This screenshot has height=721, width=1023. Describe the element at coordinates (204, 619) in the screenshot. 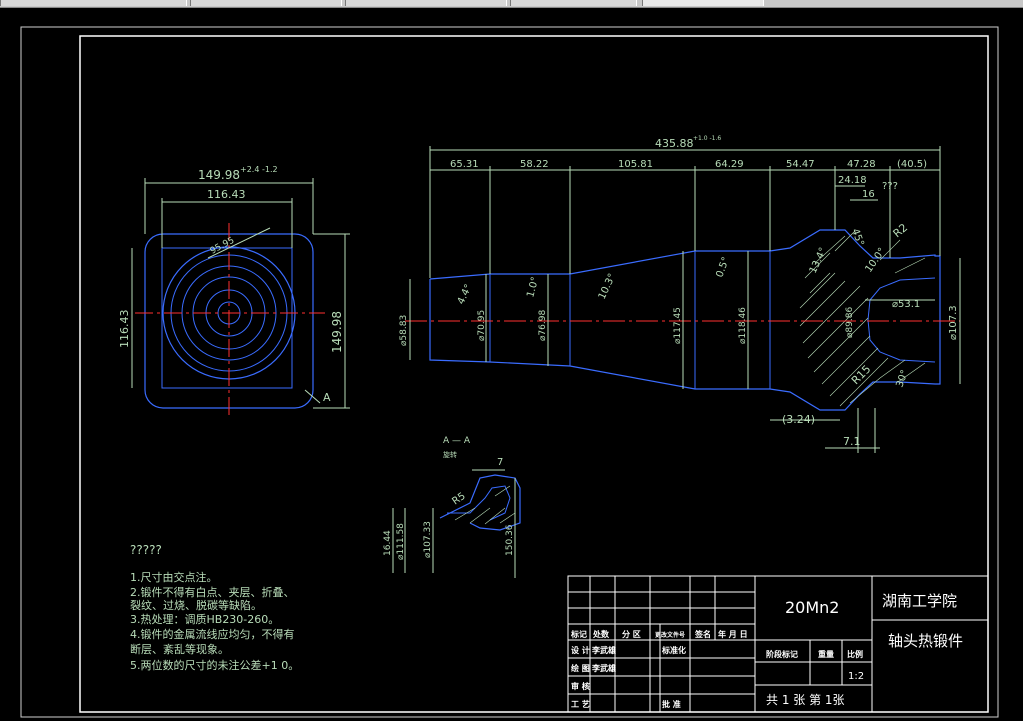

I see `note-line: 3.热处理：调质HB230-260。` at that location.